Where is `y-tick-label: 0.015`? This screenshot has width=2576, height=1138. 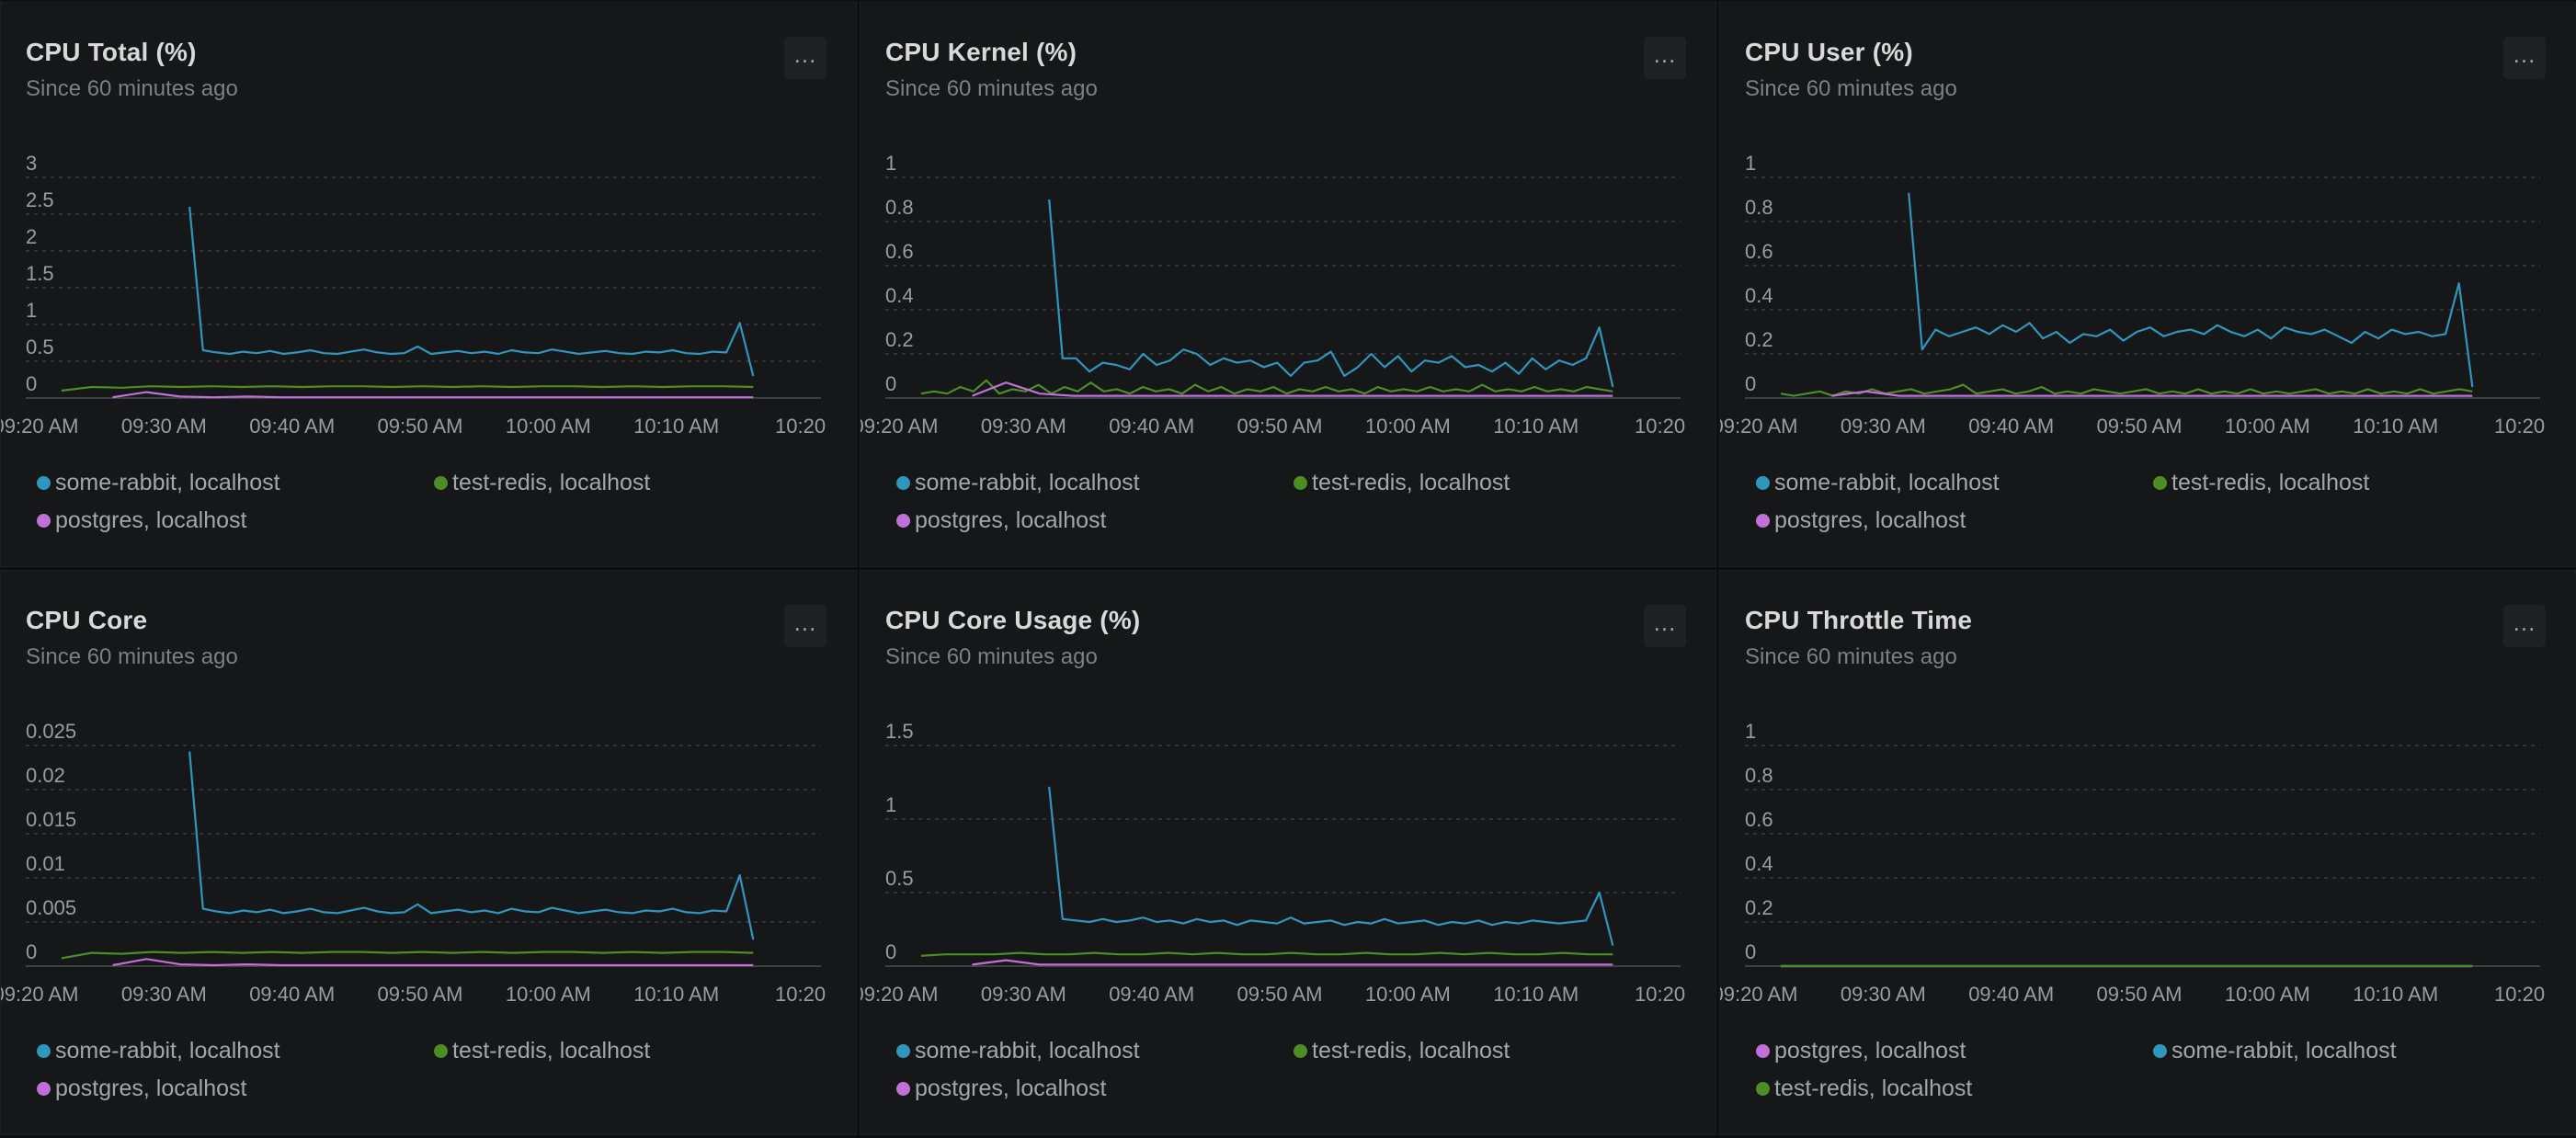 y-tick-label: 0.015 is located at coordinates (51, 819).